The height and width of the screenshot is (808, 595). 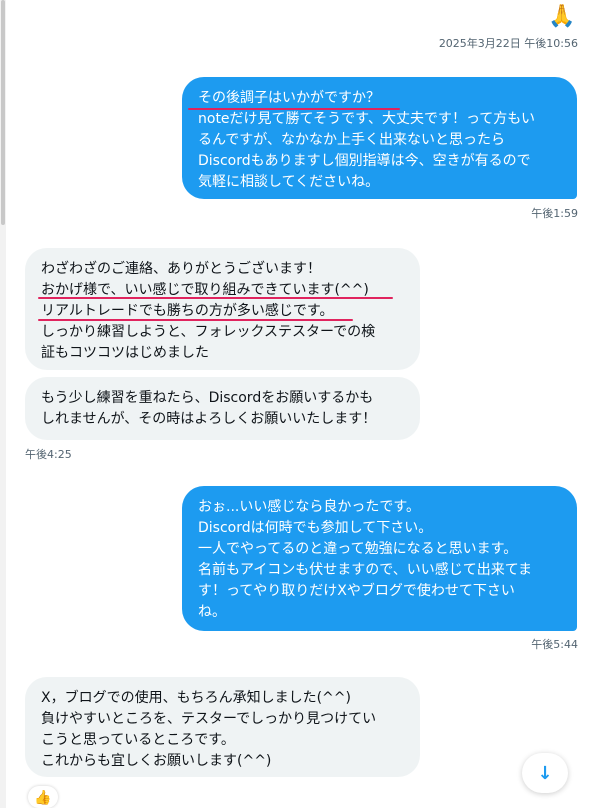 What do you see at coordinates (367, 119) in the screenshot?
I see `message-line: noteだけ見て勝てそうです、大丈夫です！って方もい` at bounding box center [367, 119].